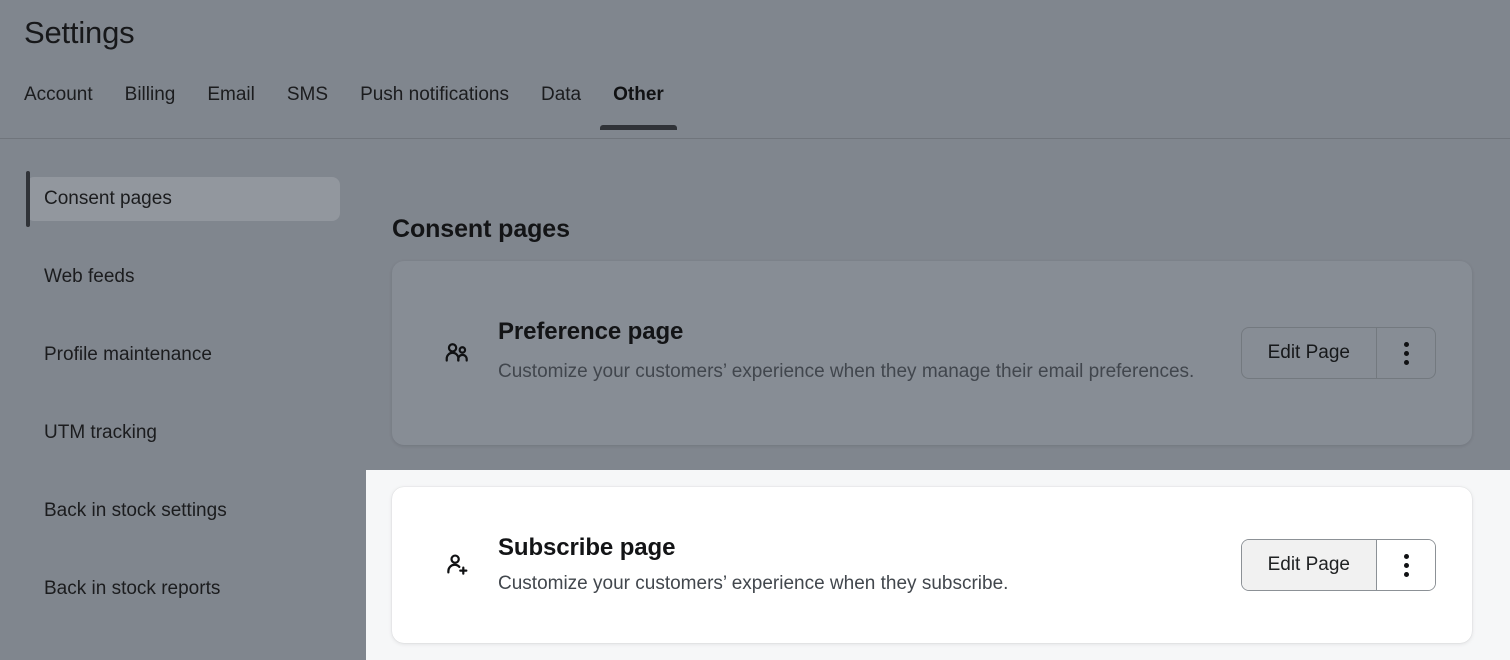 The image size is (1510, 660). I want to click on tab-email: Email, so click(231, 104).